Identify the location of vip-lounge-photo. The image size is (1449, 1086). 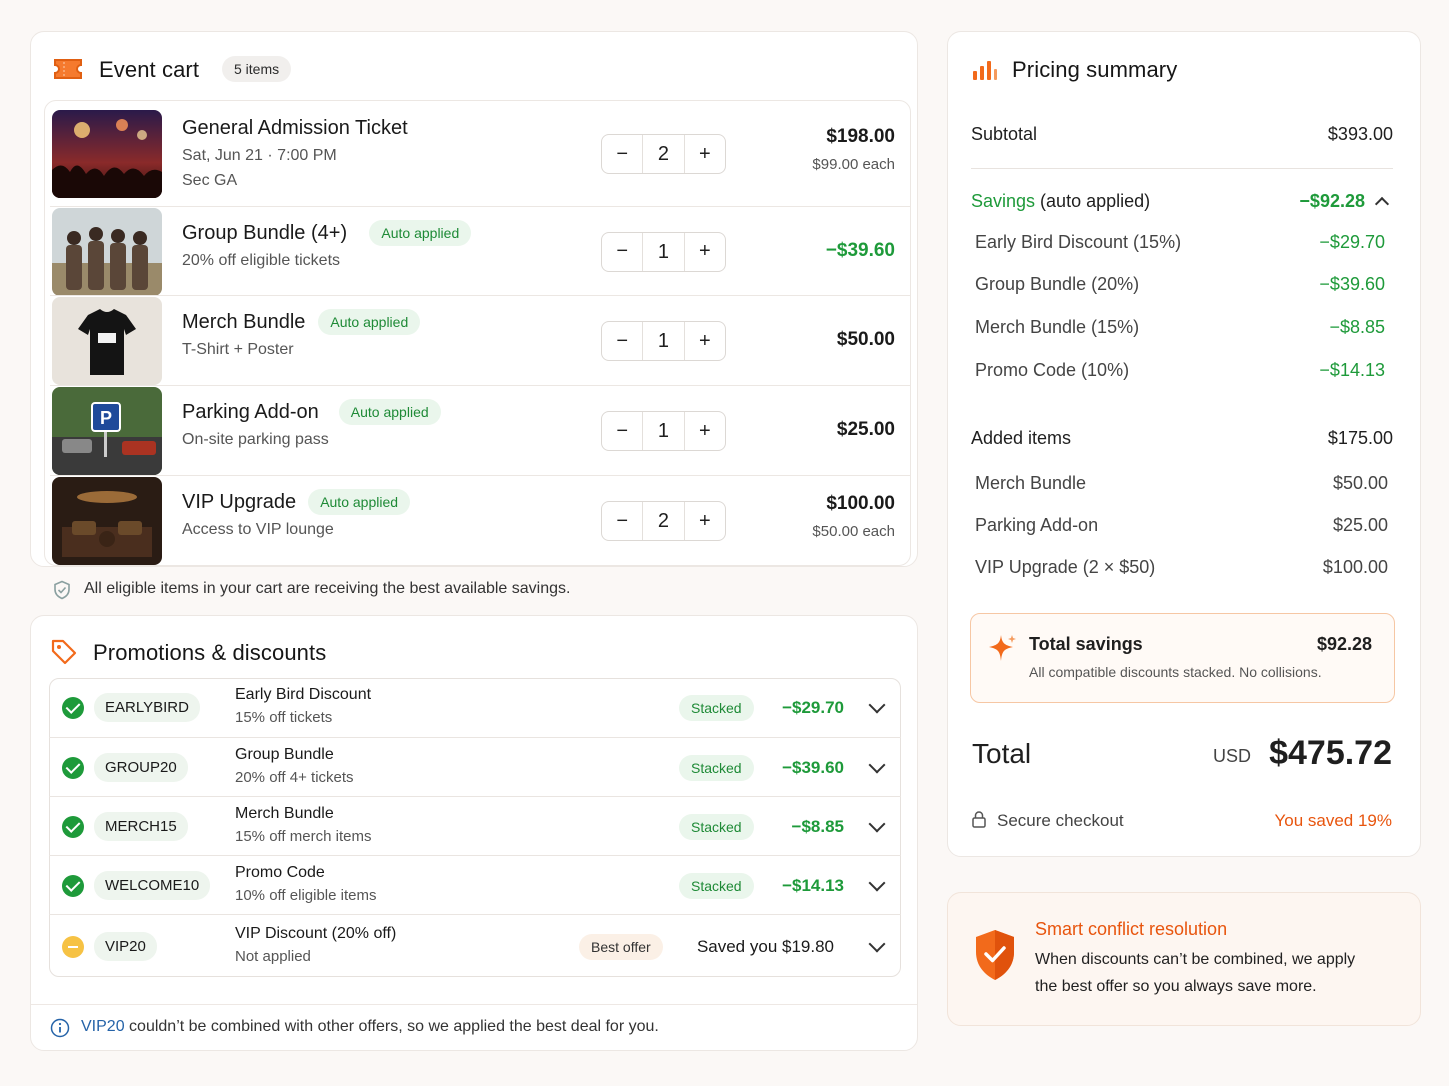
(107, 521).